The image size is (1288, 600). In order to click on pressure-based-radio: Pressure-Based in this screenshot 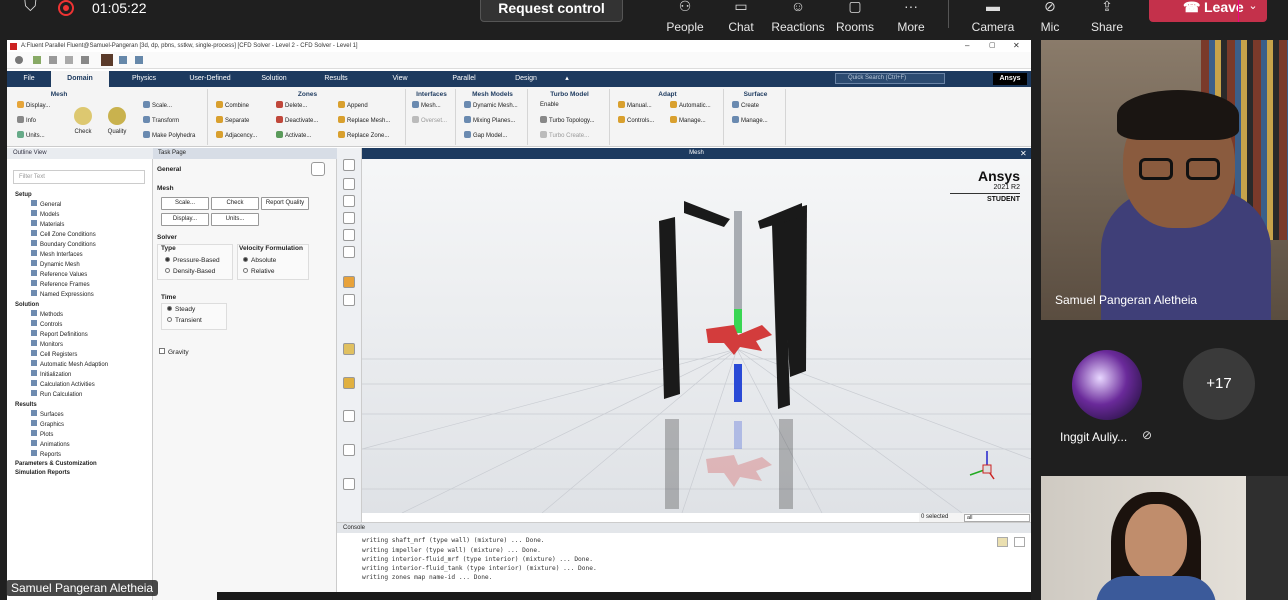, I will do `click(192, 260)`.